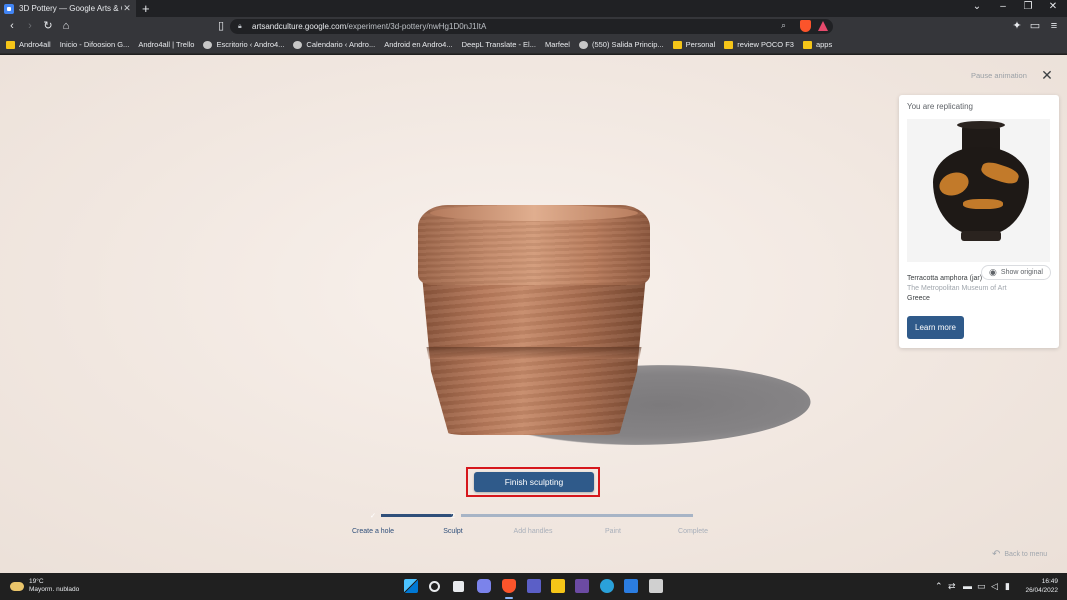  What do you see at coordinates (977, 6) in the screenshot?
I see `tab-search-icon: ⌄` at bounding box center [977, 6].